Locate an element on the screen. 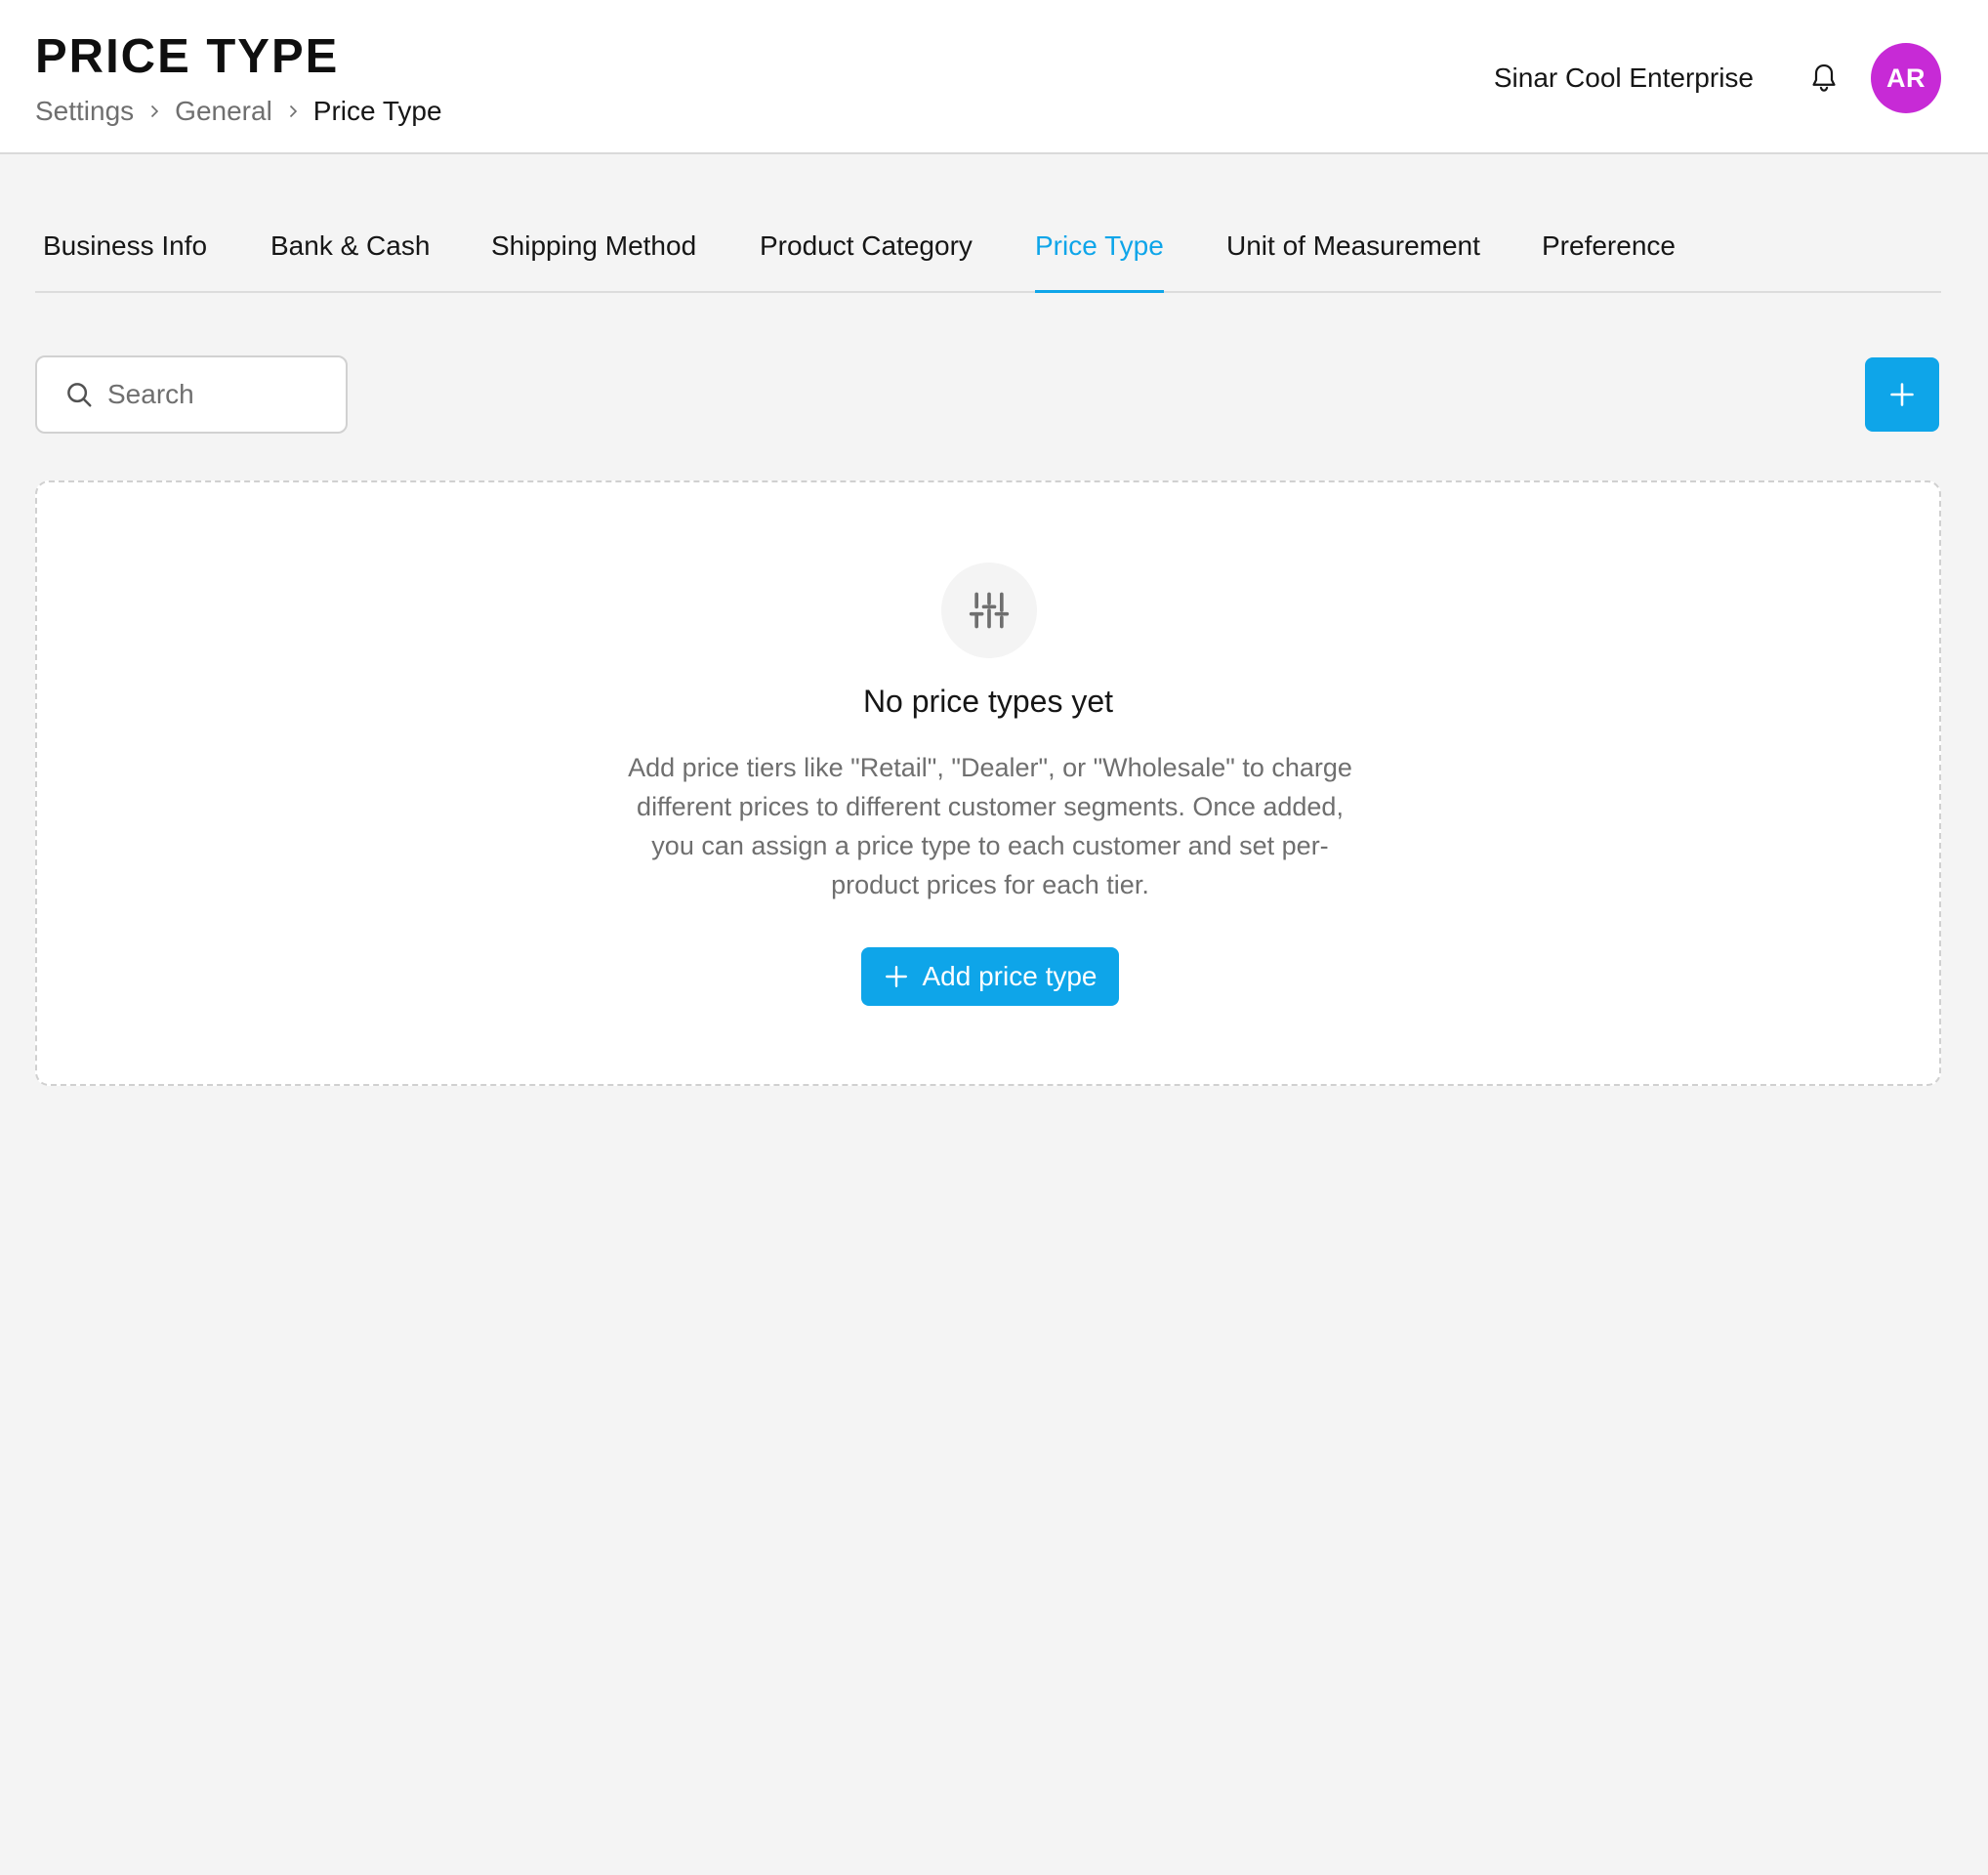 This screenshot has height=1875, width=1988. sliders-icon is located at coordinates (989, 610).